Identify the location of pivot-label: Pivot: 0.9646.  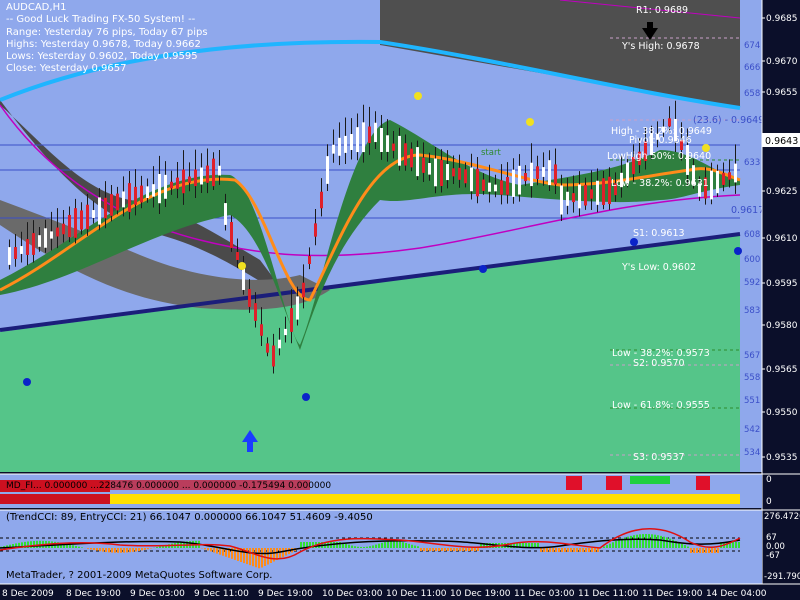
(660, 140).